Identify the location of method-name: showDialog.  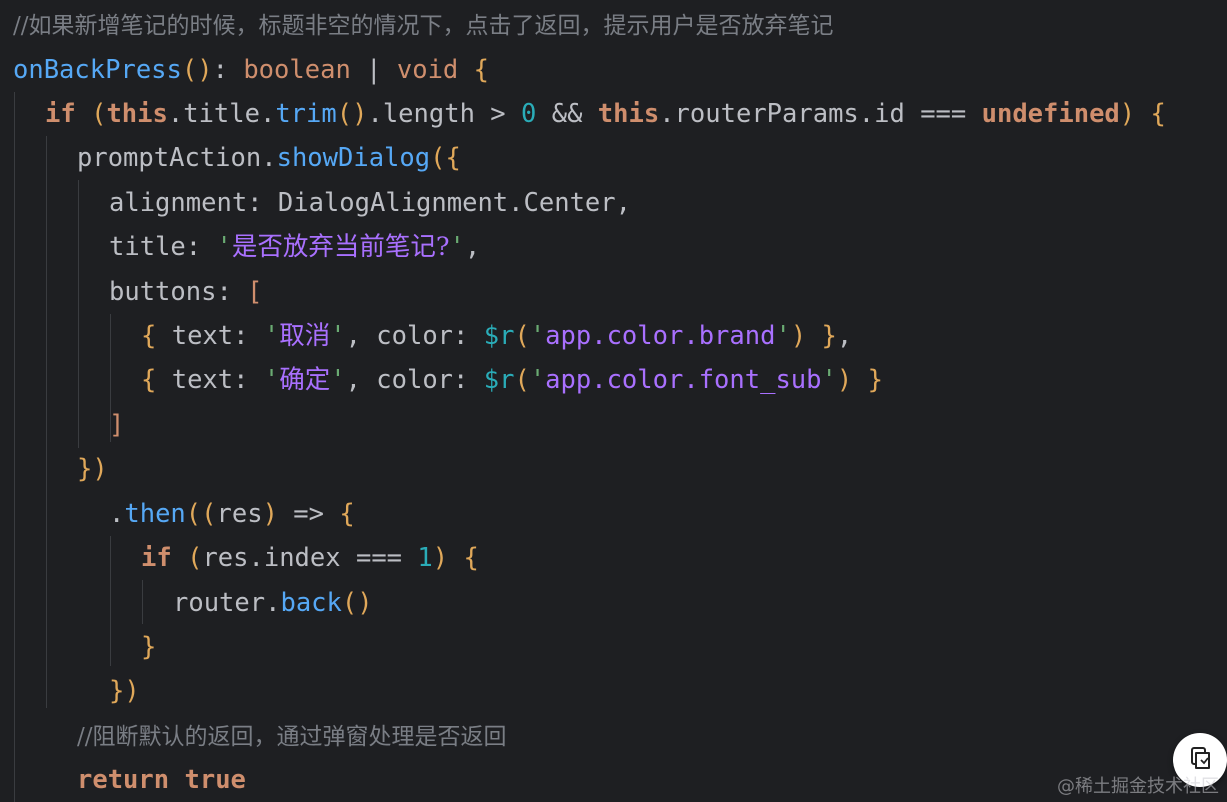
(353, 158).